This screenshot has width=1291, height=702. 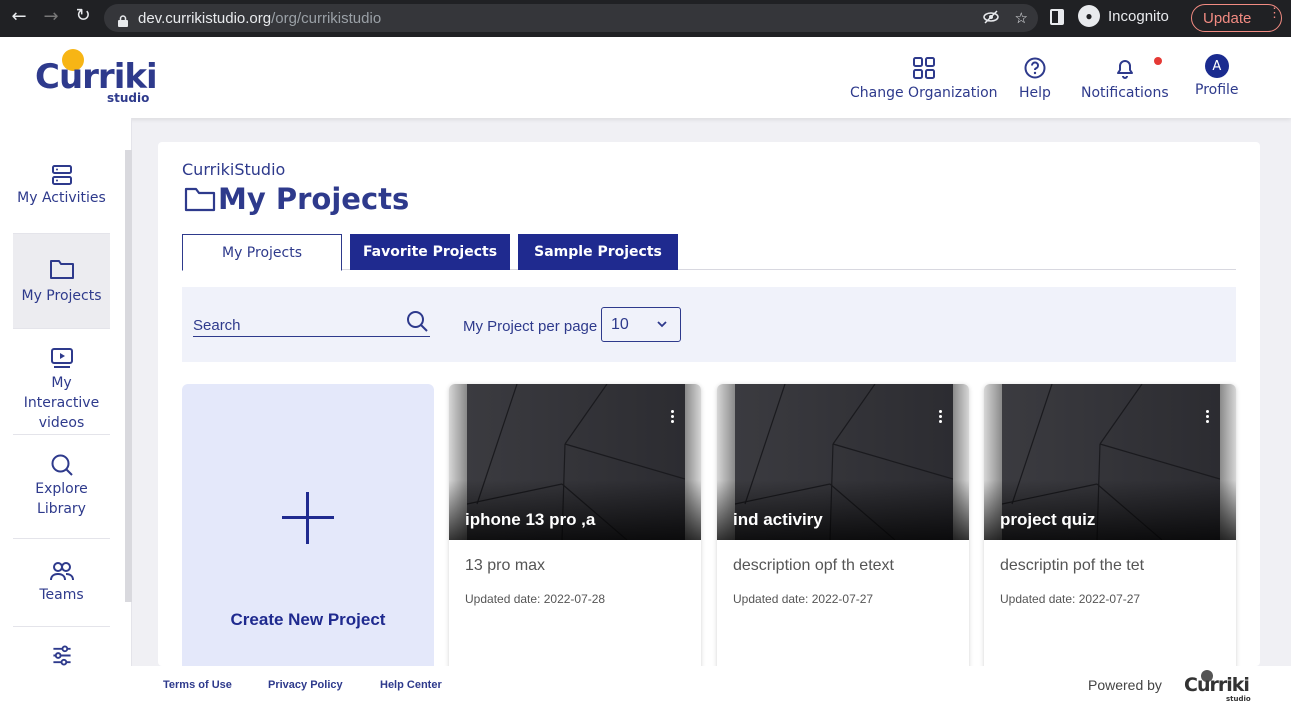 What do you see at coordinates (1216, 66) in the screenshot?
I see `avatar: A` at bounding box center [1216, 66].